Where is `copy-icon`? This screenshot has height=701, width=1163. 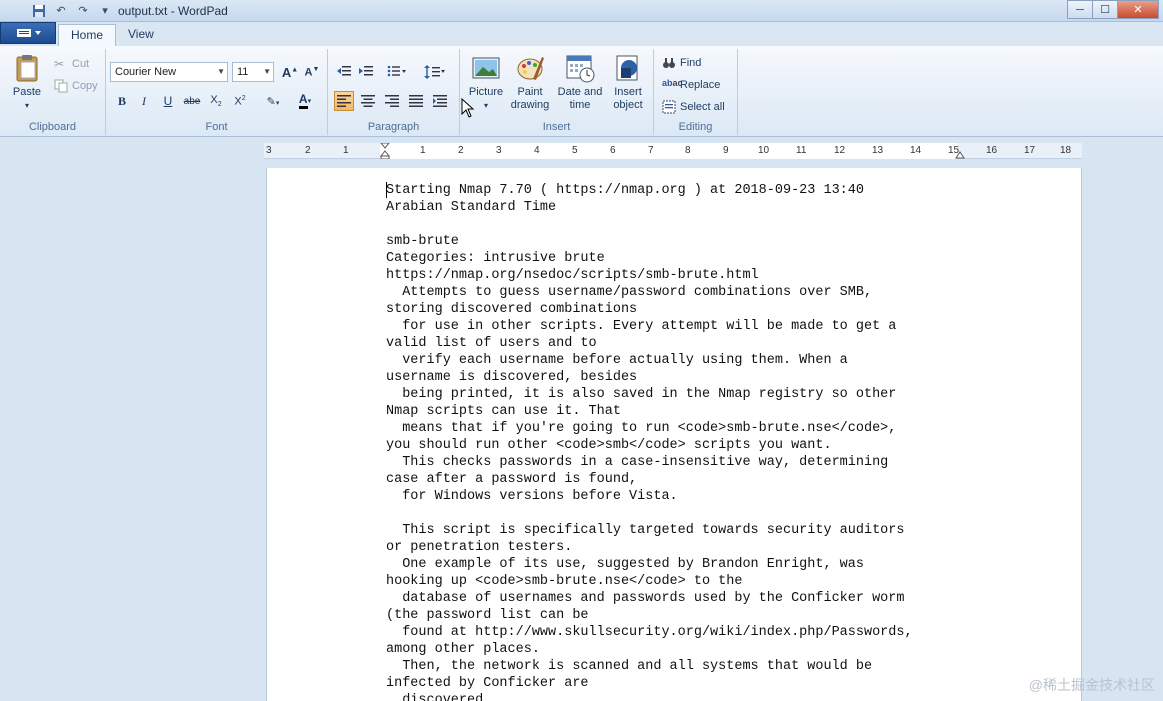 copy-icon is located at coordinates (61, 86).